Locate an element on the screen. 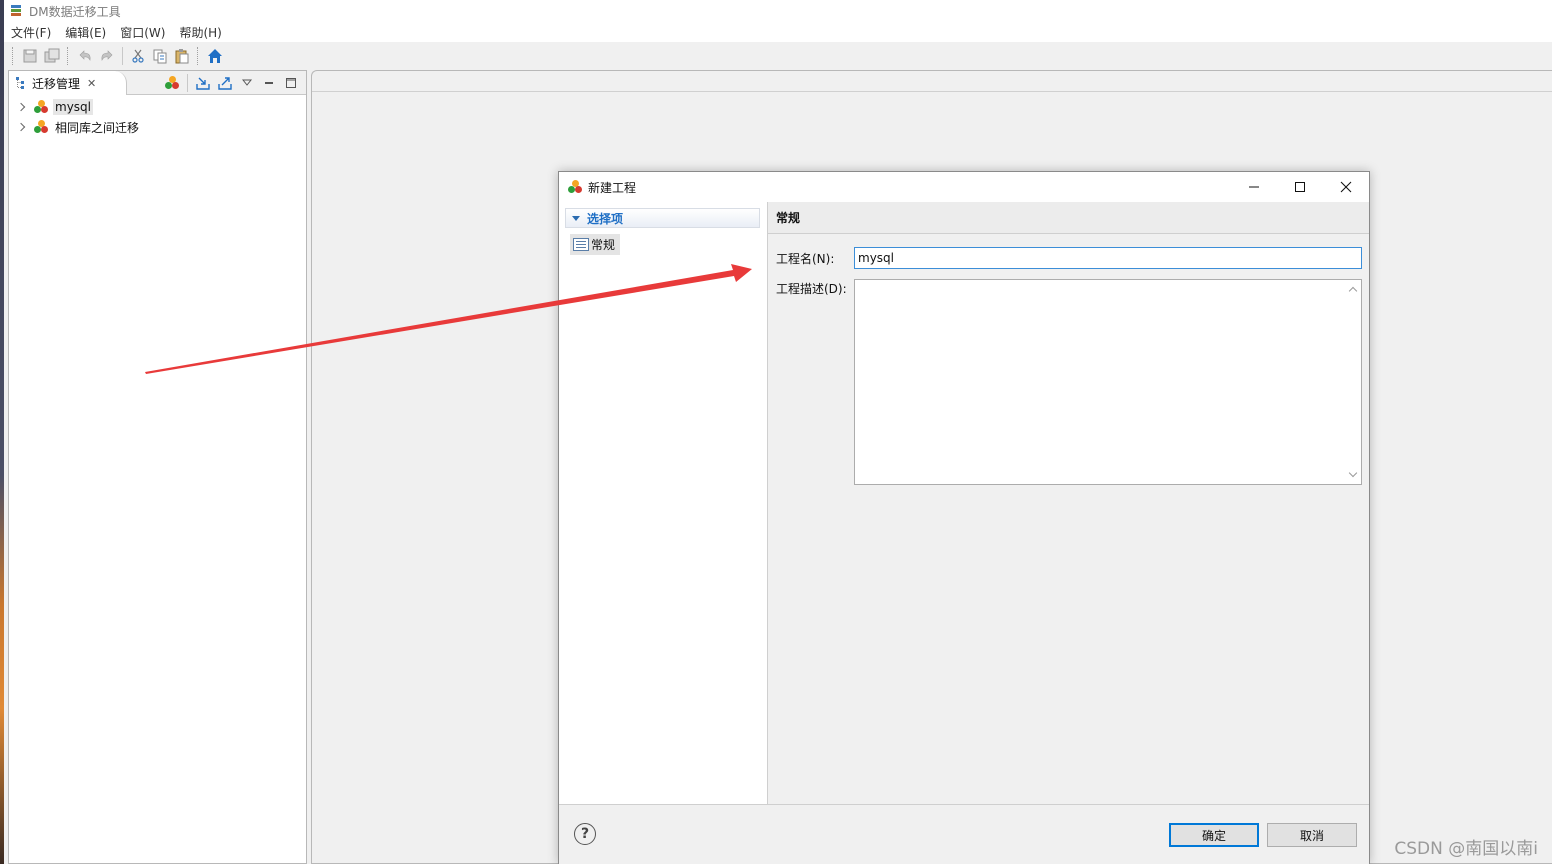 The width and height of the screenshot is (1552, 864). panel-tools is located at coordinates (231, 83).